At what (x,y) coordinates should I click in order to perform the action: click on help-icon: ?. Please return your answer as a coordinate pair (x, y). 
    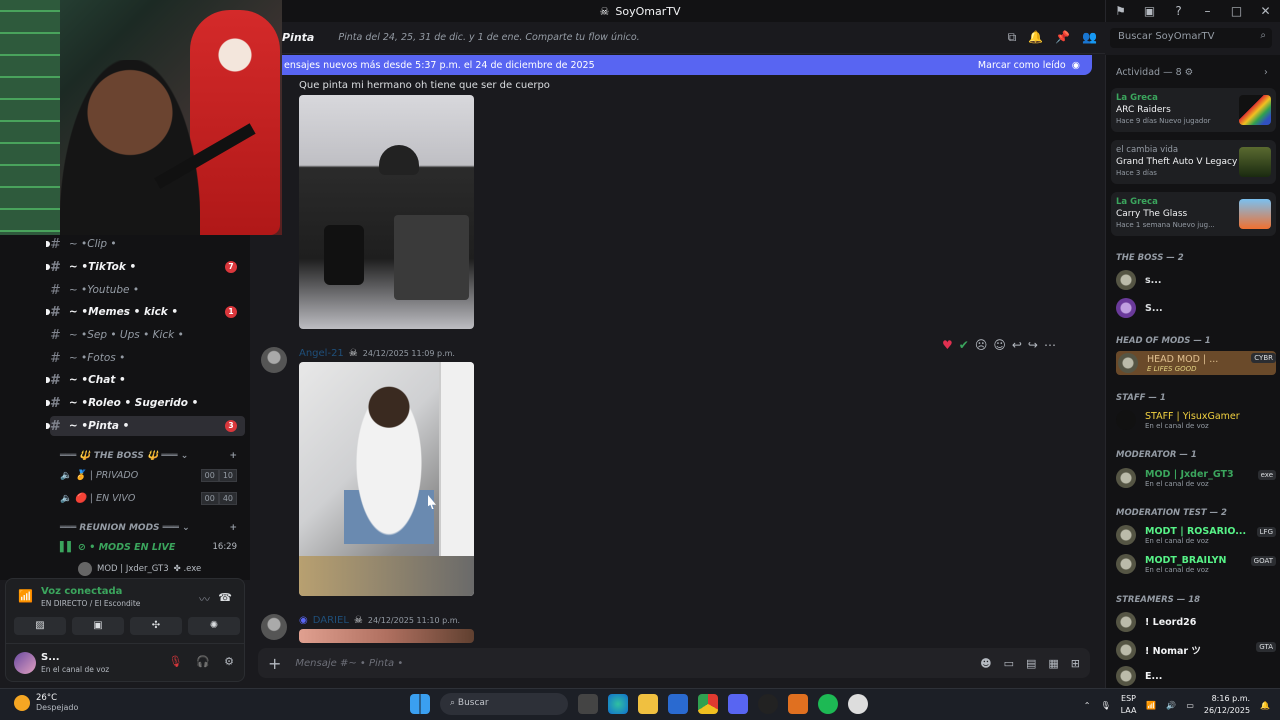
    Looking at the image, I should click on (1178, 11).